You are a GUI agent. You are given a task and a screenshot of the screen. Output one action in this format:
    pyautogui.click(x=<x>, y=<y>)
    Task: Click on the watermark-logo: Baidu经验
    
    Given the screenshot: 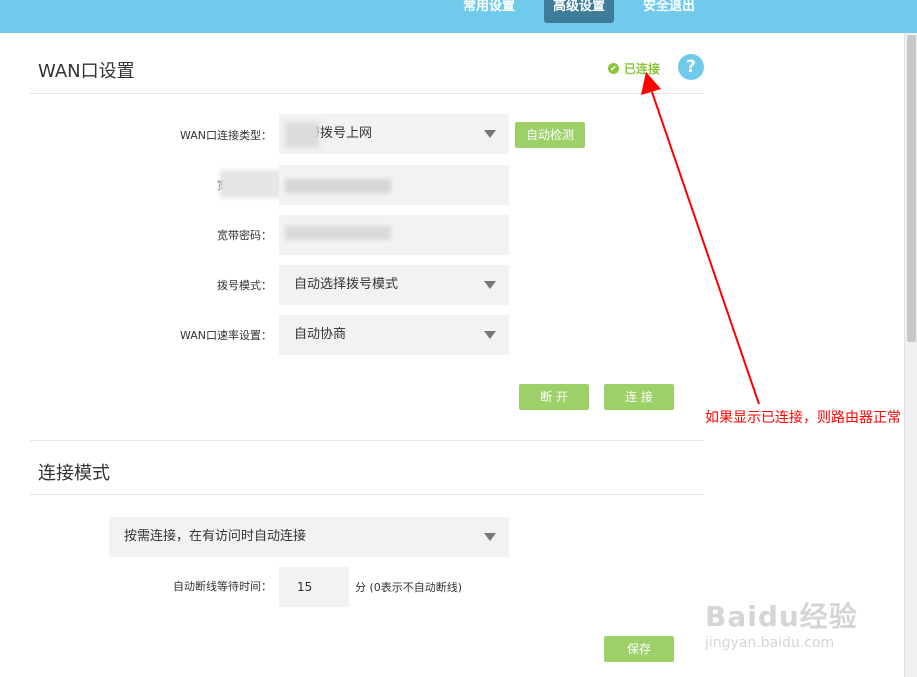 What is the action you would take?
    pyautogui.click(x=781, y=616)
    